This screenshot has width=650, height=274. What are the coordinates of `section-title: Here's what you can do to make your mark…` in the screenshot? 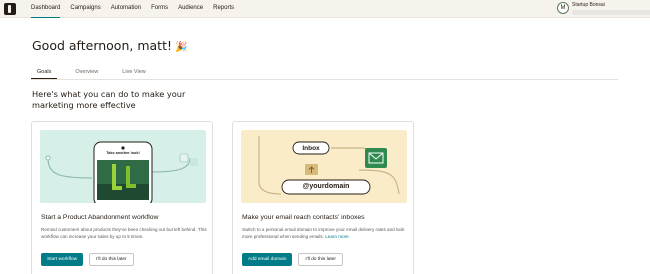 It's located at (109, 99).